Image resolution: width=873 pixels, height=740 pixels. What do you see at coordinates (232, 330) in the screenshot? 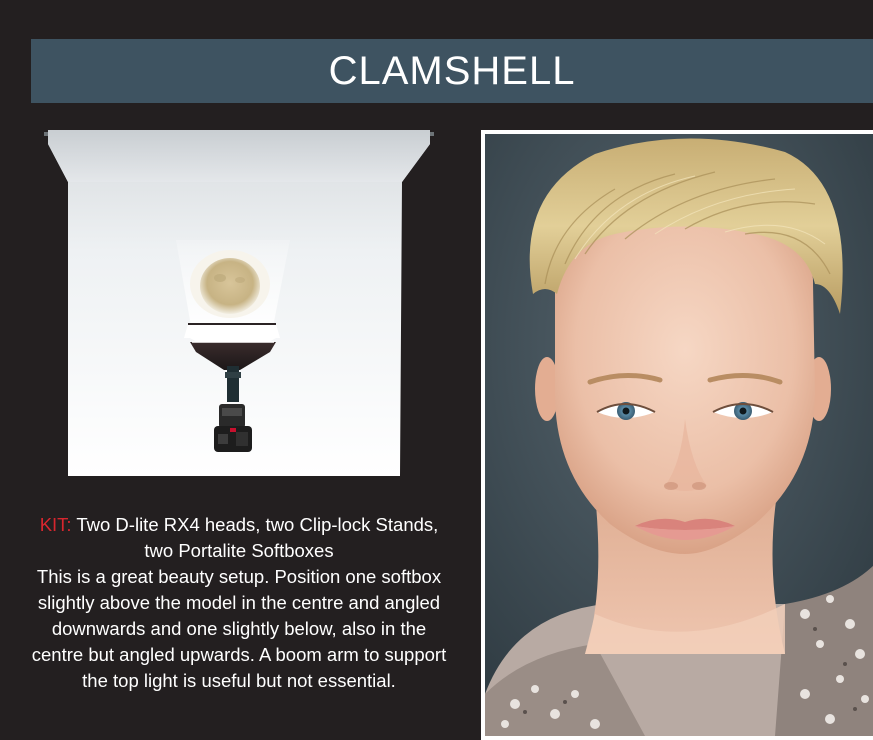
I see `softbox-top` at bounding box center [232, 330].